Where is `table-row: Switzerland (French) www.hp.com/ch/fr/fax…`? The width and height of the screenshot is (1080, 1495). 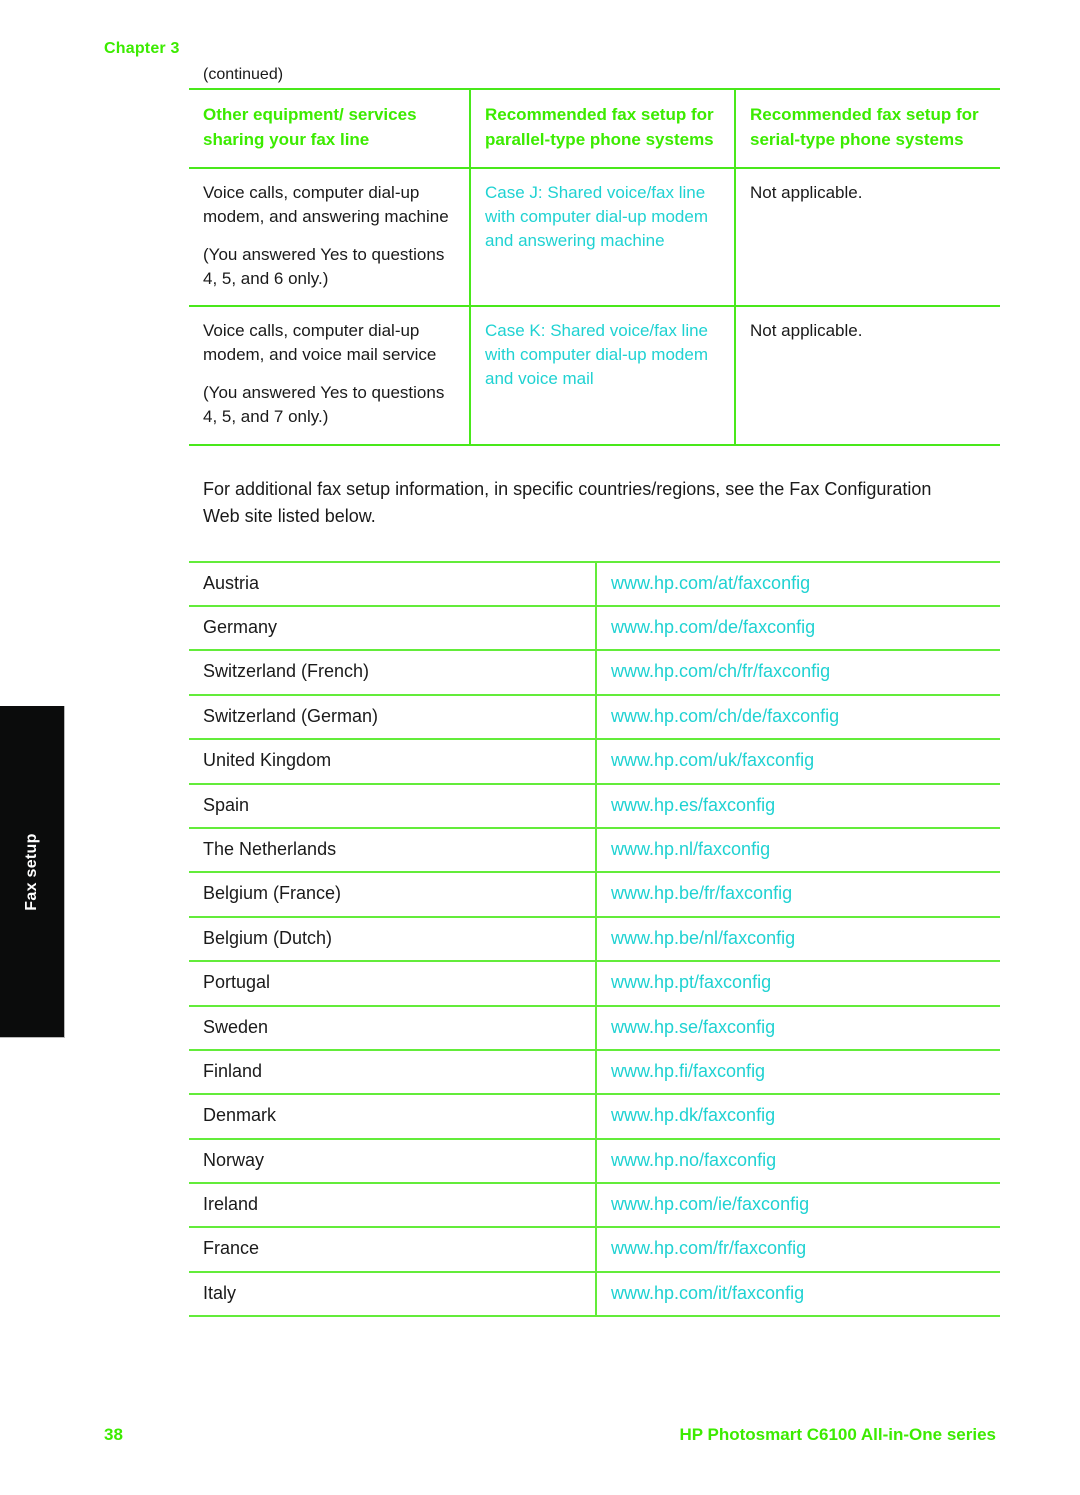 table-row: Switzerland (French) www.hp.com/ch/fr/fax… is located at coordinates (594, 673).